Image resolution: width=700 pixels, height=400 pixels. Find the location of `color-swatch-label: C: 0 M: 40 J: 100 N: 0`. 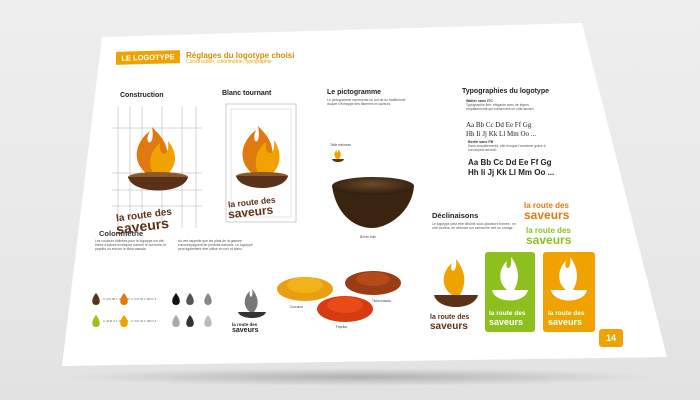

color-swatch-label: C: 0 M: 40 J: 100 N: 0 is located at coordinates (144, 321).